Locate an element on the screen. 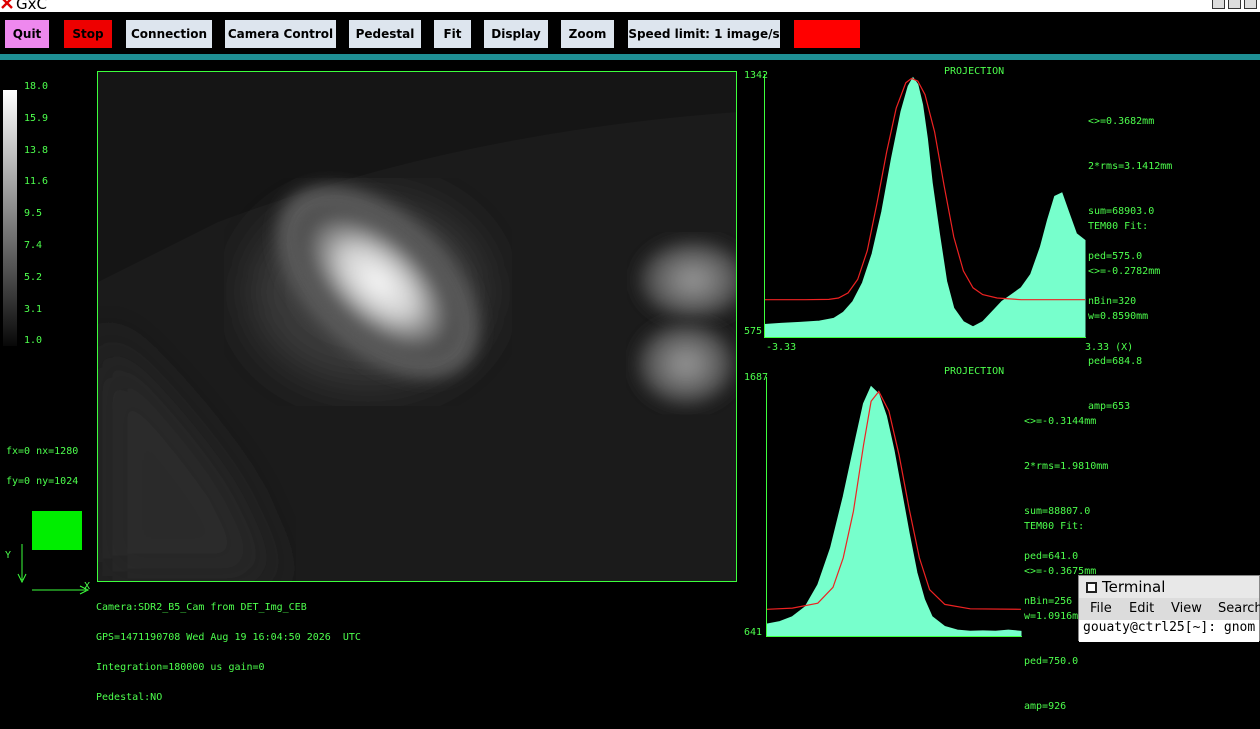  projection-x-plot is located at coordinates (925, 206).